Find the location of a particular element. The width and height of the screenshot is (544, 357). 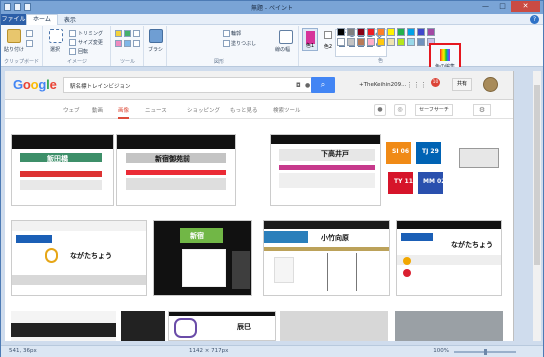

close-button: ✕ is located at coordinates (525, 6).